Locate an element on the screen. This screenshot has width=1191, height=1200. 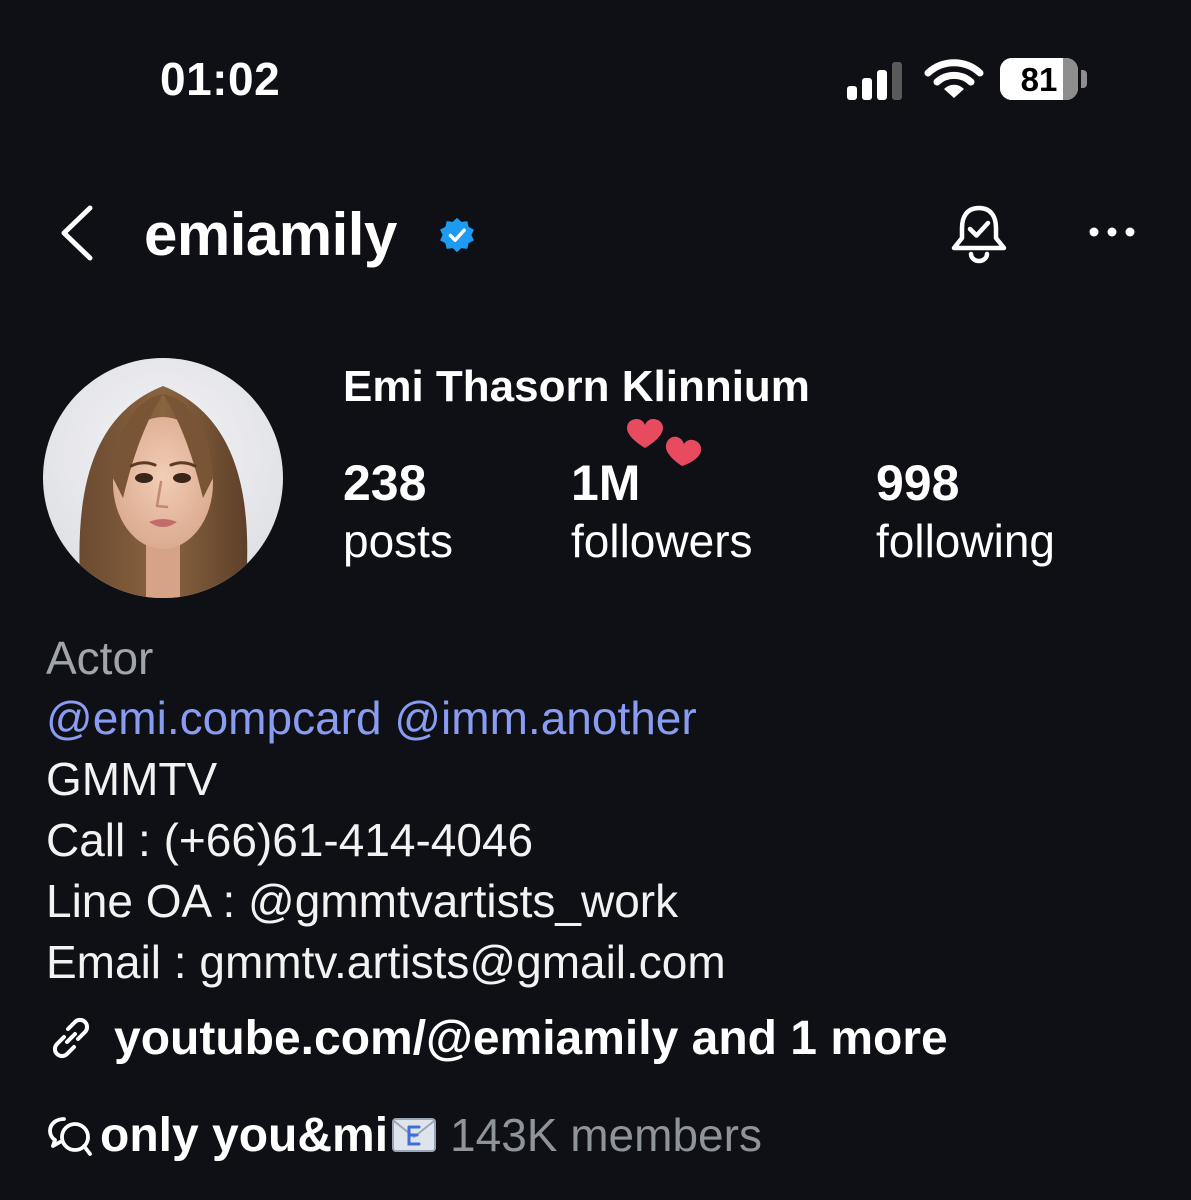
stat-posts-value: 238 is located at coordinates (385, 483).